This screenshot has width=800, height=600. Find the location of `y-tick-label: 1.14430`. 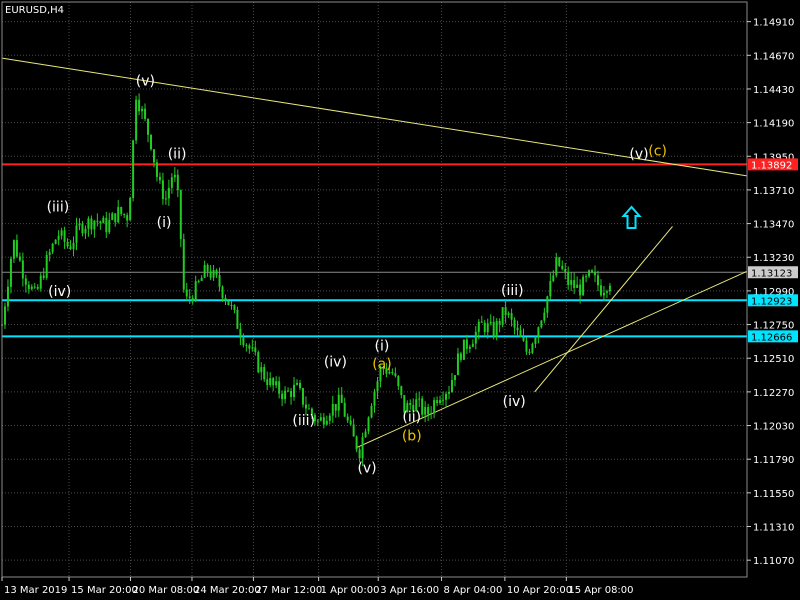

y-tick-label: 1.14430 is located at coordinates (773, 90).